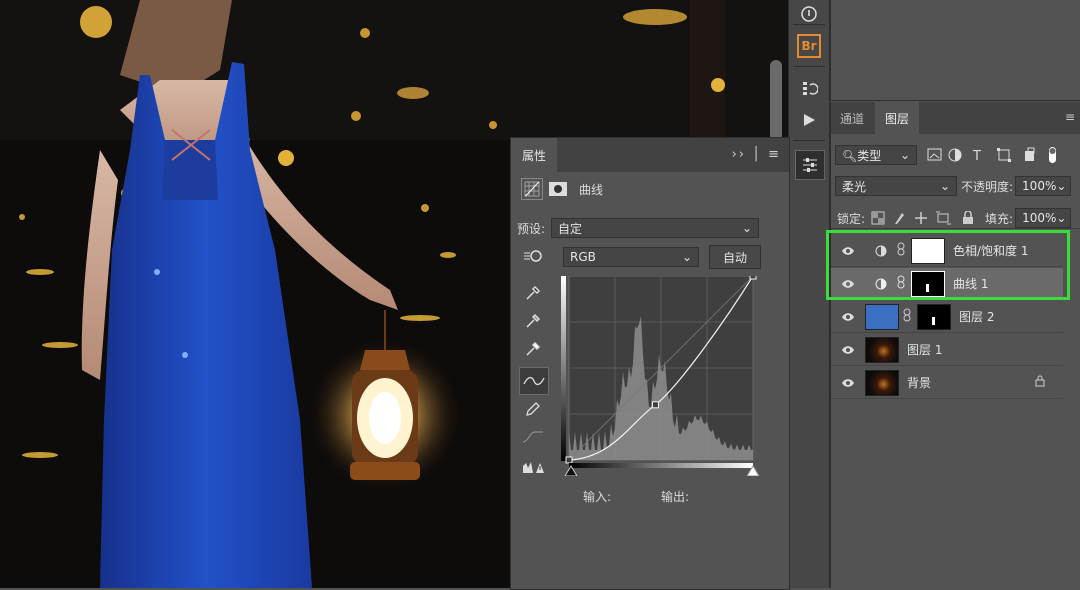  I want to click on panel-icon-strip: Br, so click(809, 294).